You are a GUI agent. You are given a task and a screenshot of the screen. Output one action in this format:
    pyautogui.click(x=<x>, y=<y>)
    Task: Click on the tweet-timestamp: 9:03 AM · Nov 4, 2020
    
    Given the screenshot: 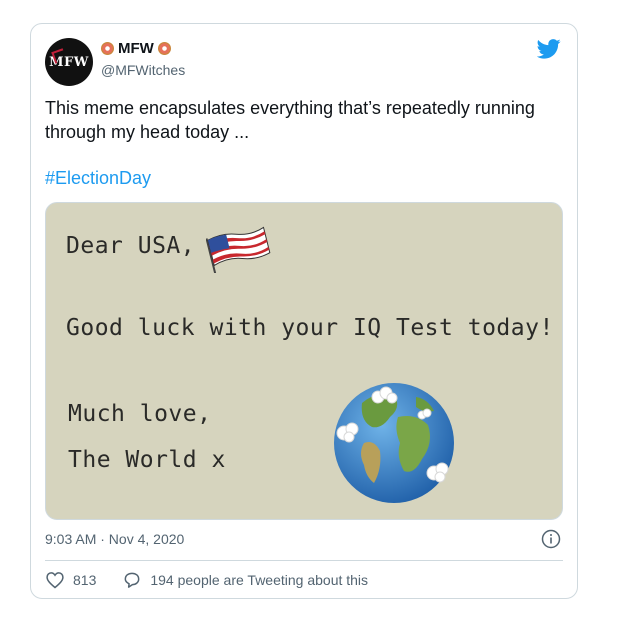 What is the action you would take?
    pyautogui.click(x=114, y=539)
    